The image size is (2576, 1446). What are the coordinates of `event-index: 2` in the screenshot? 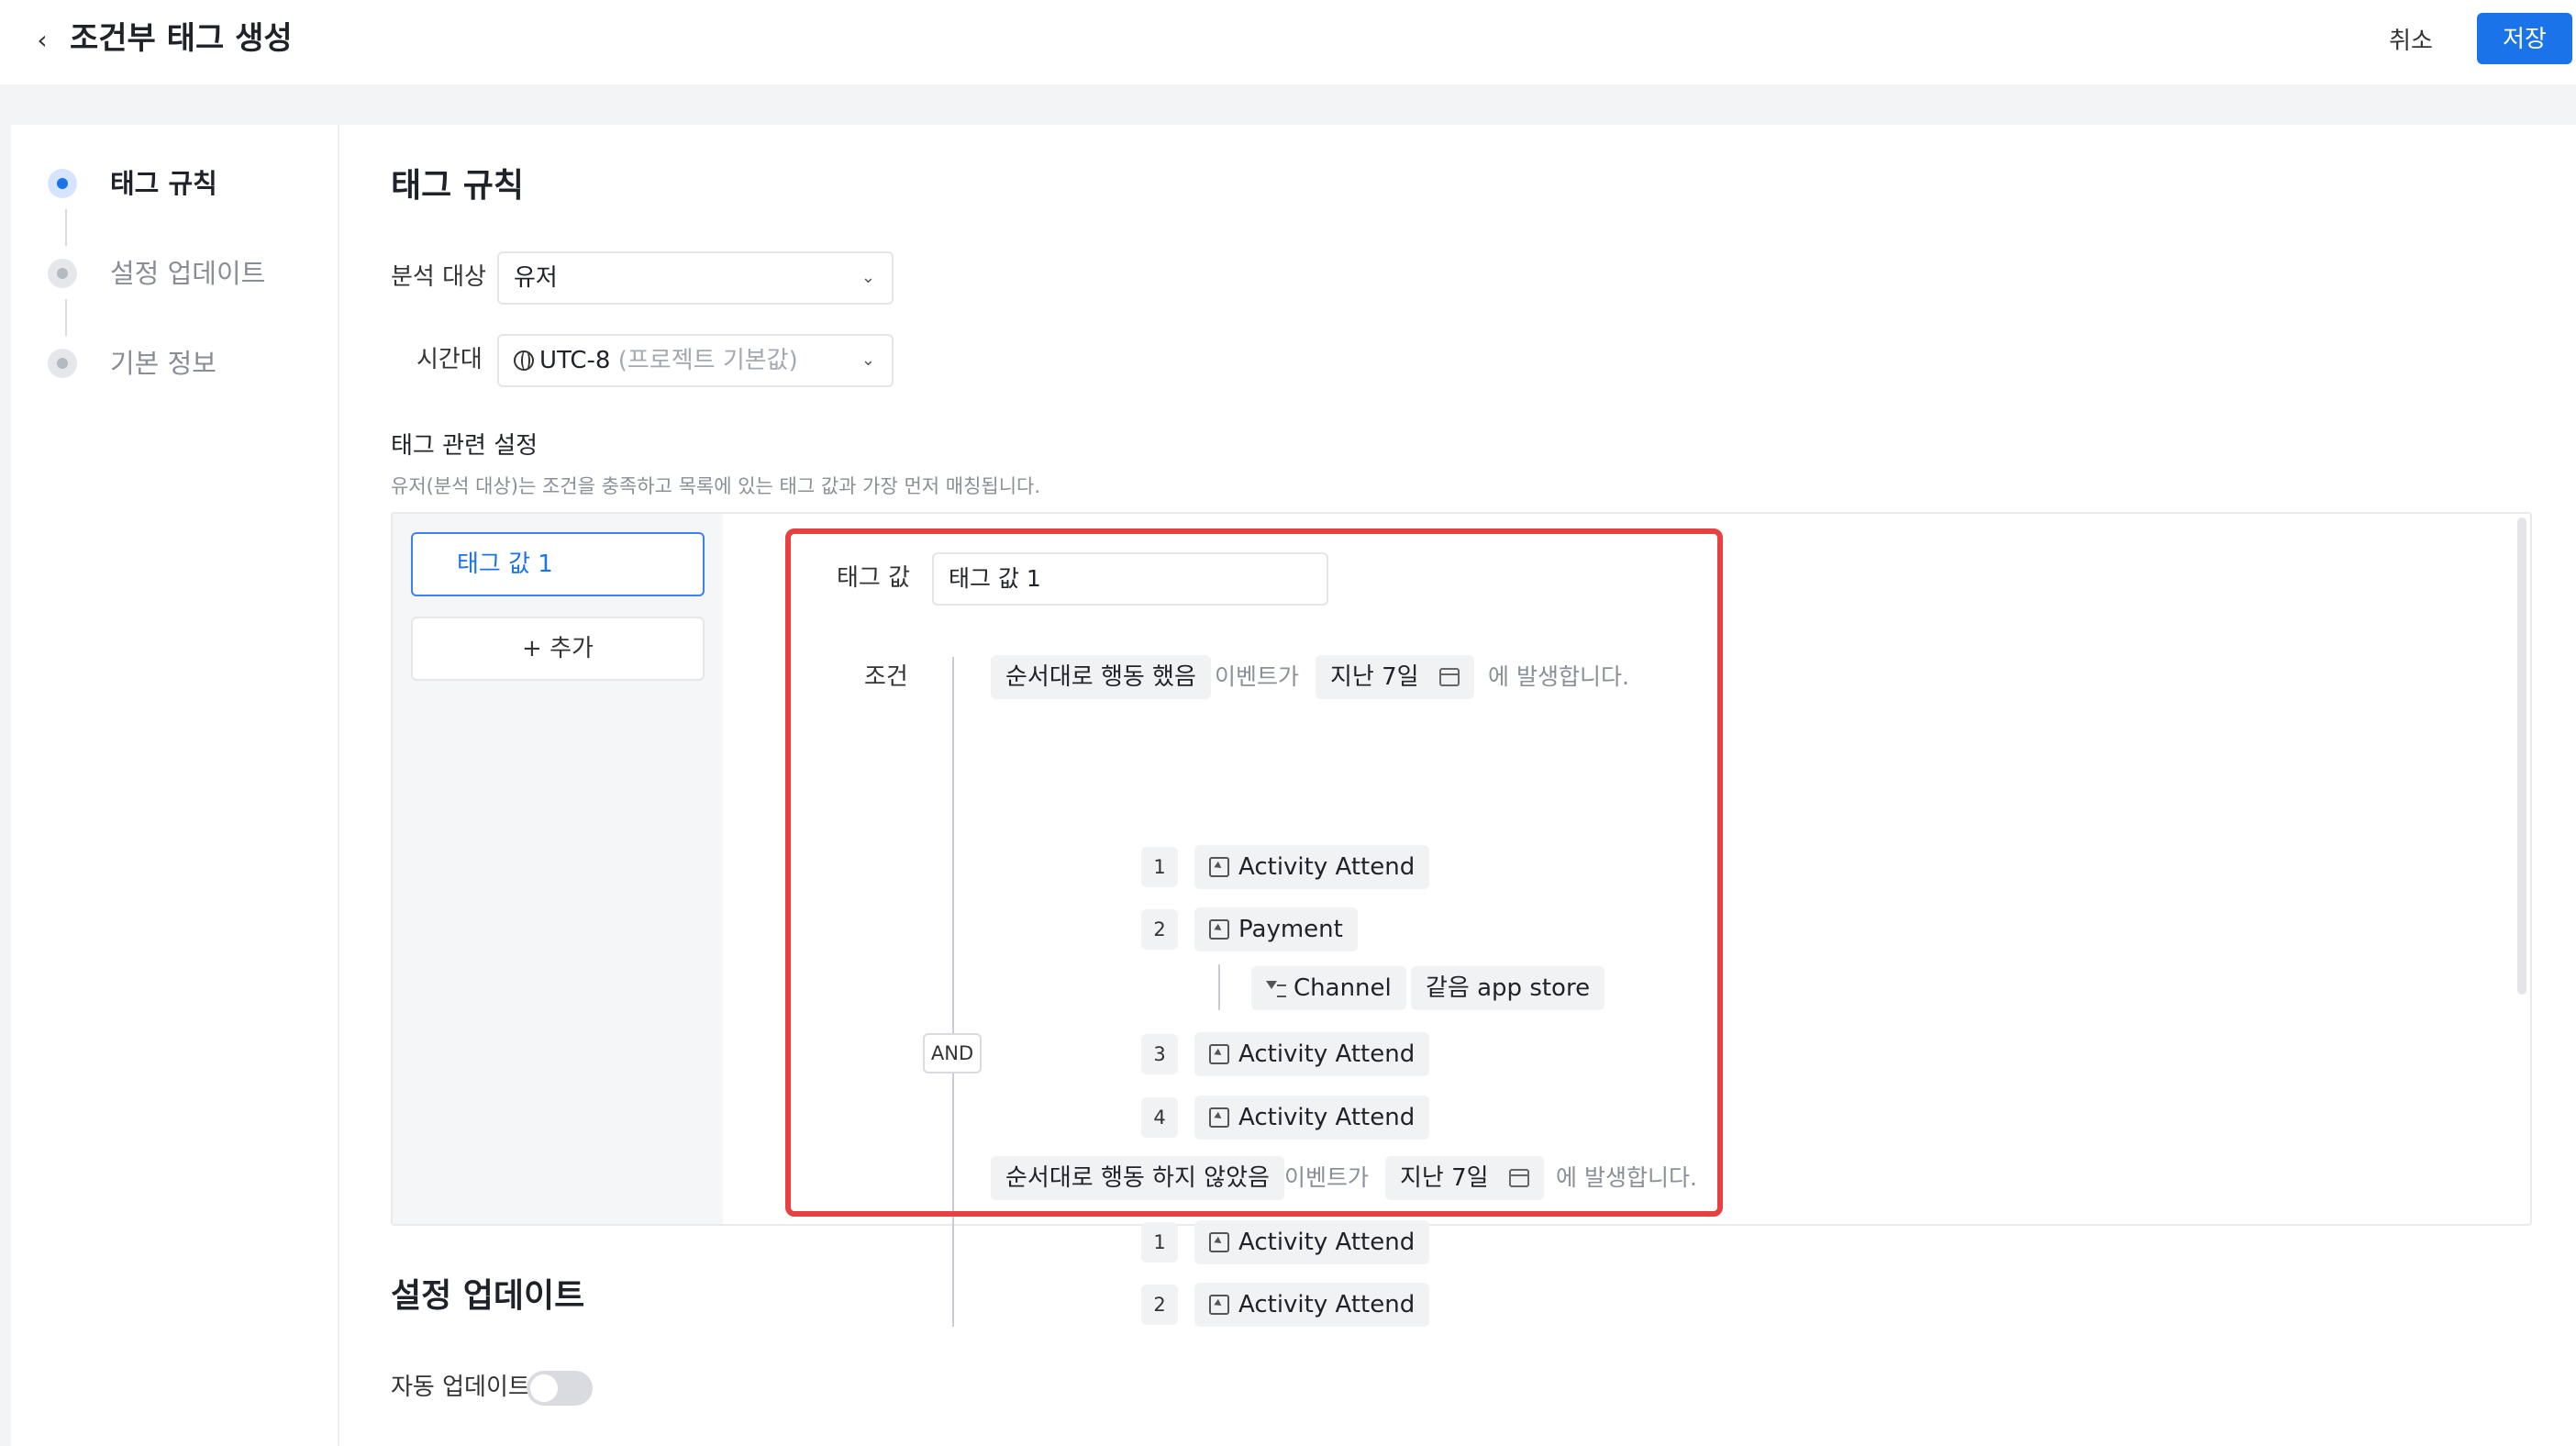 It's located at (1159, 1305).